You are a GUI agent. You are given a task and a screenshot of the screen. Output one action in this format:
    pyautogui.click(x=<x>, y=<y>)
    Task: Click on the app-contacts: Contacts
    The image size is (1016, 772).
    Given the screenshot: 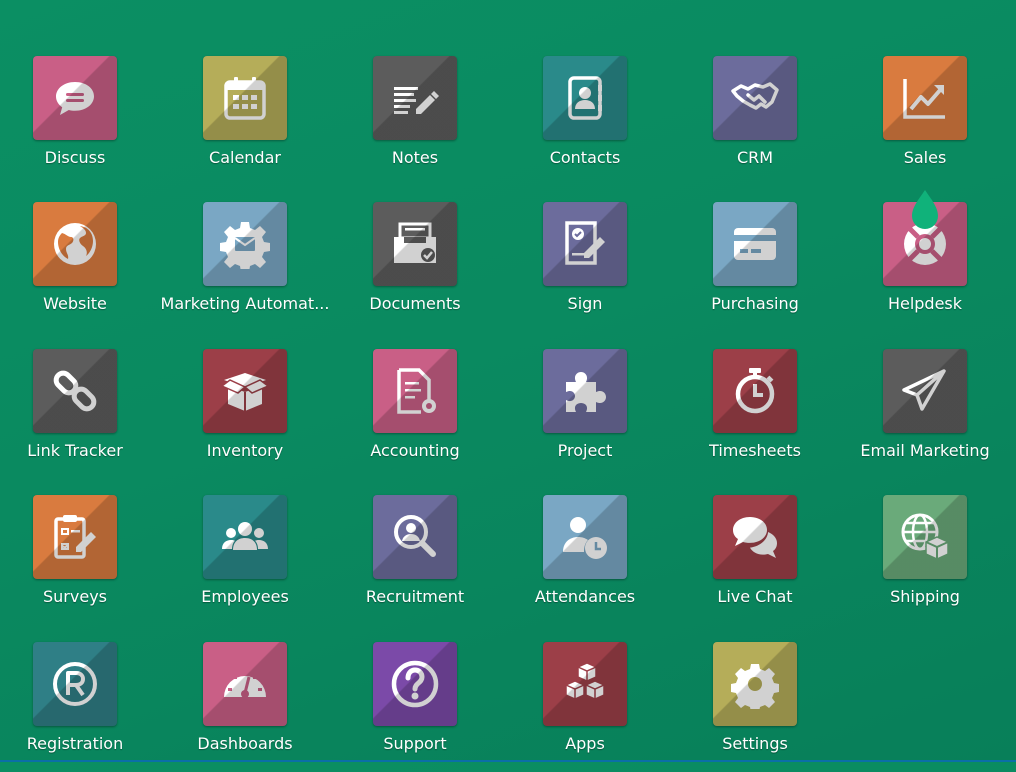 What is the action you would take?
    pyautogui.click(x=585, y=121)
    